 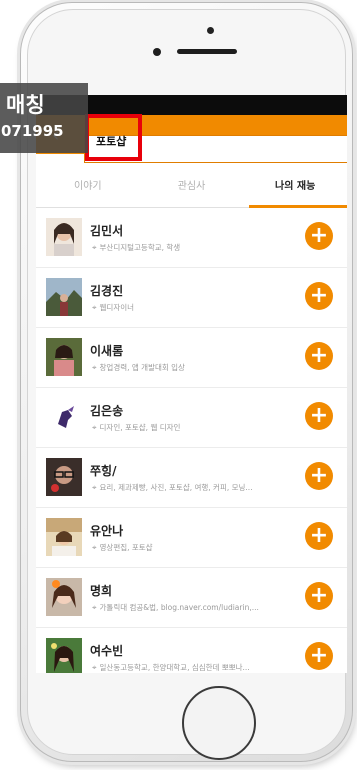 I want to click on list-item: 김경진 ⌖ 웹디자이너 +, so click(x=191, y=298).